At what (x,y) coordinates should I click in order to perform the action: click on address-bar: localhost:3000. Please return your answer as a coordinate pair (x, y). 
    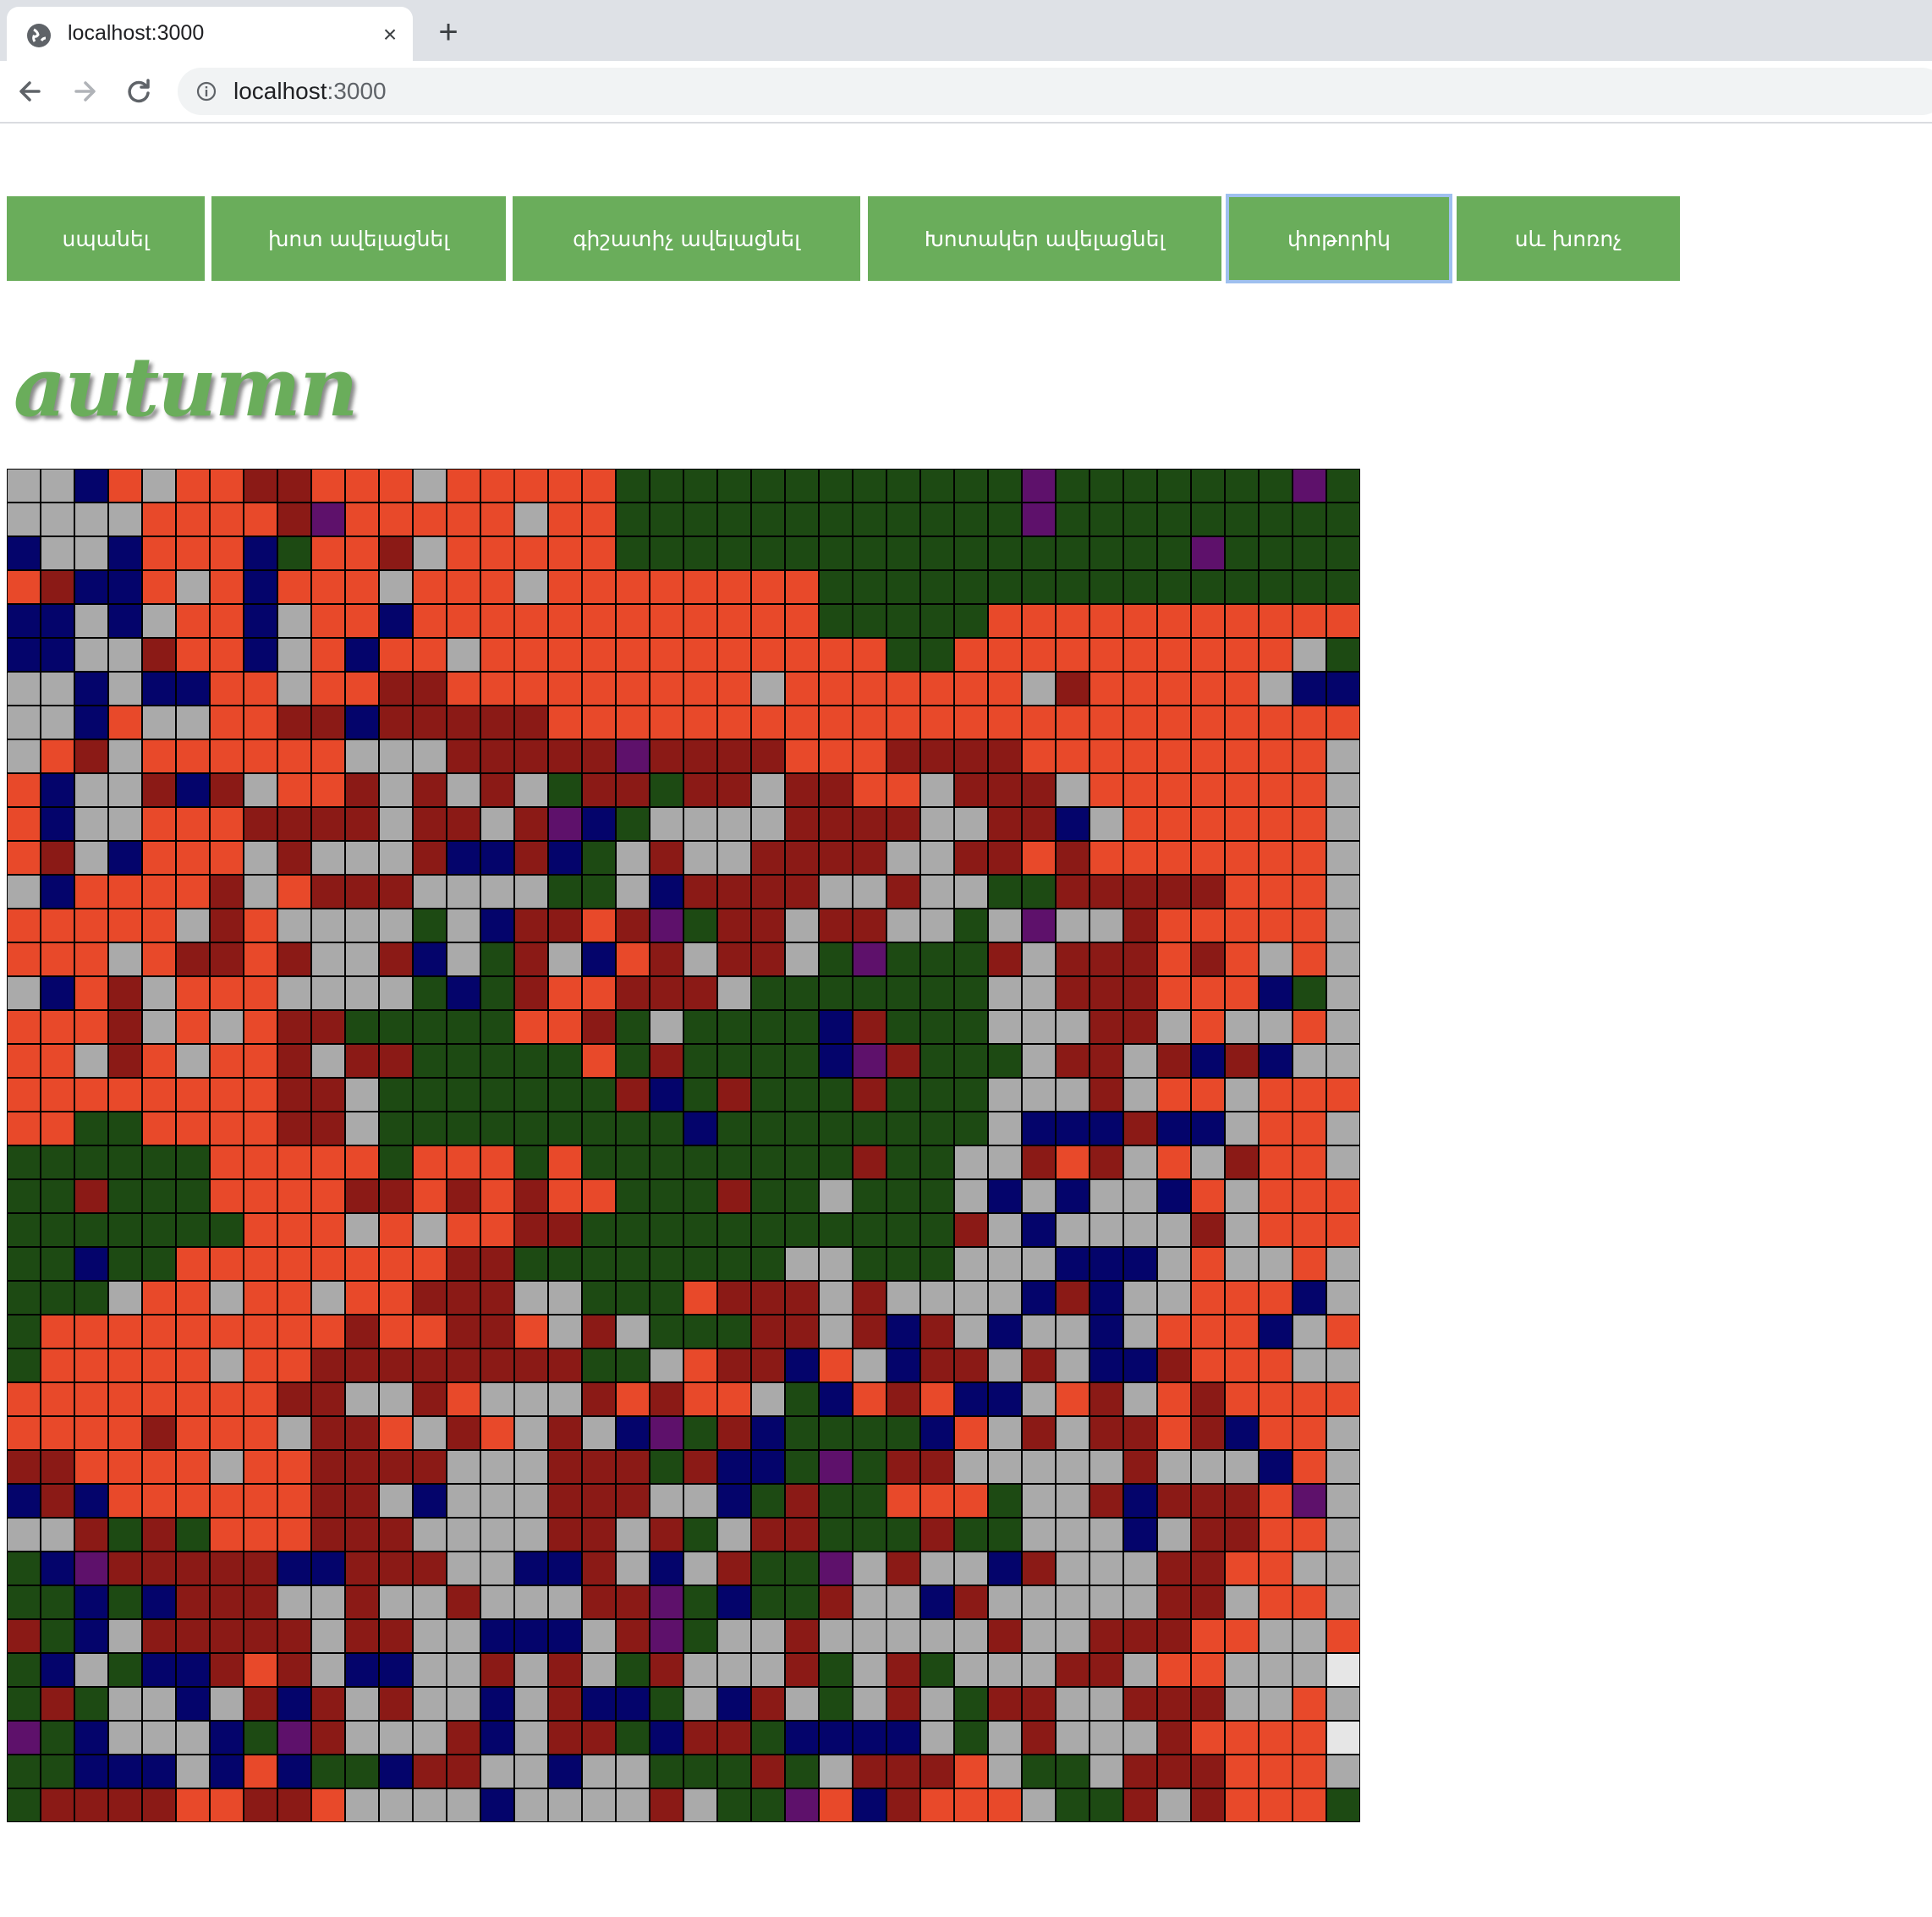
    Looking at the image, I should click on (1055, 91).